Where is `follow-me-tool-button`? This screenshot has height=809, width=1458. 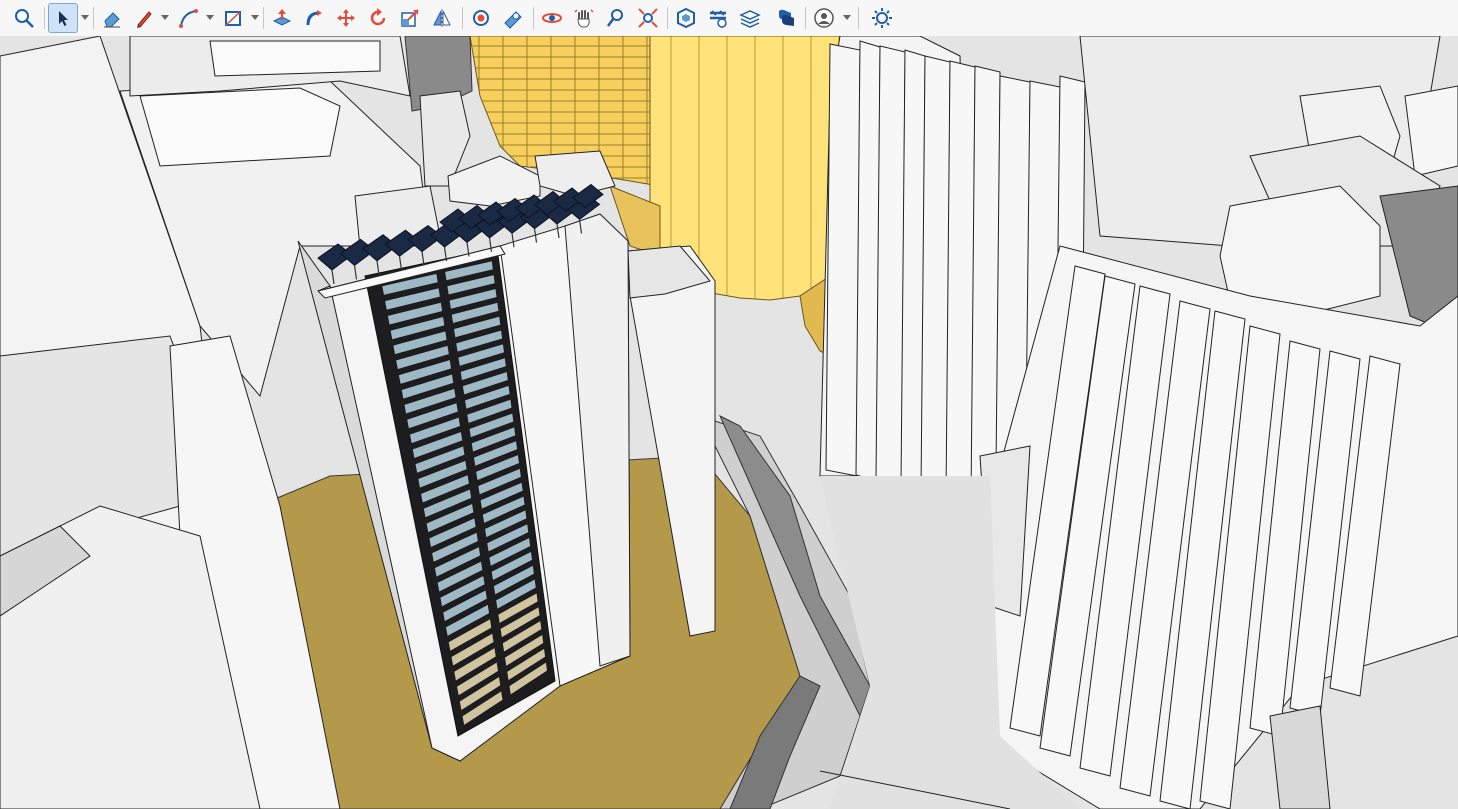 follow-me-tool-button is located at coordinates (314, 18).